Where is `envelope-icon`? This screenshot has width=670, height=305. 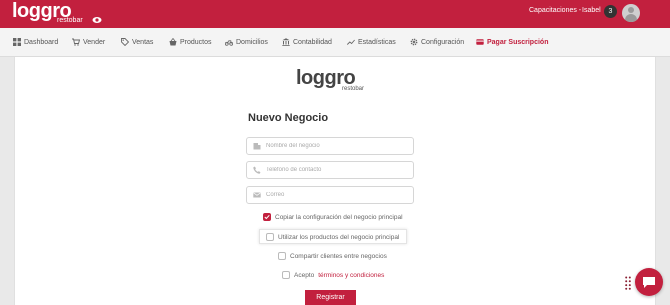 envelope-icon is located at coordinates (257, 195).